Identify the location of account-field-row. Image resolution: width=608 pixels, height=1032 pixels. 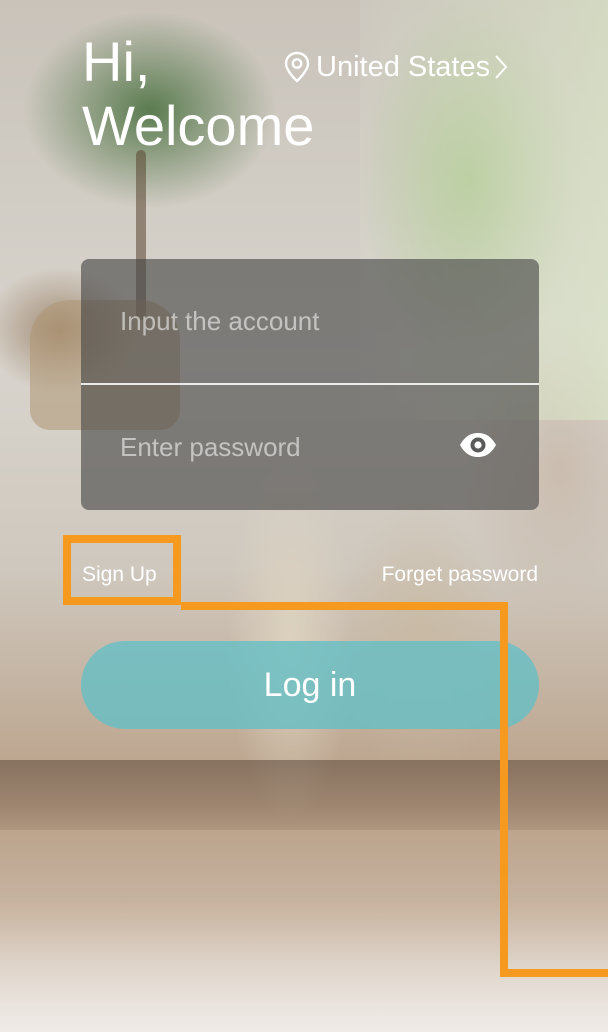
(310, 321).